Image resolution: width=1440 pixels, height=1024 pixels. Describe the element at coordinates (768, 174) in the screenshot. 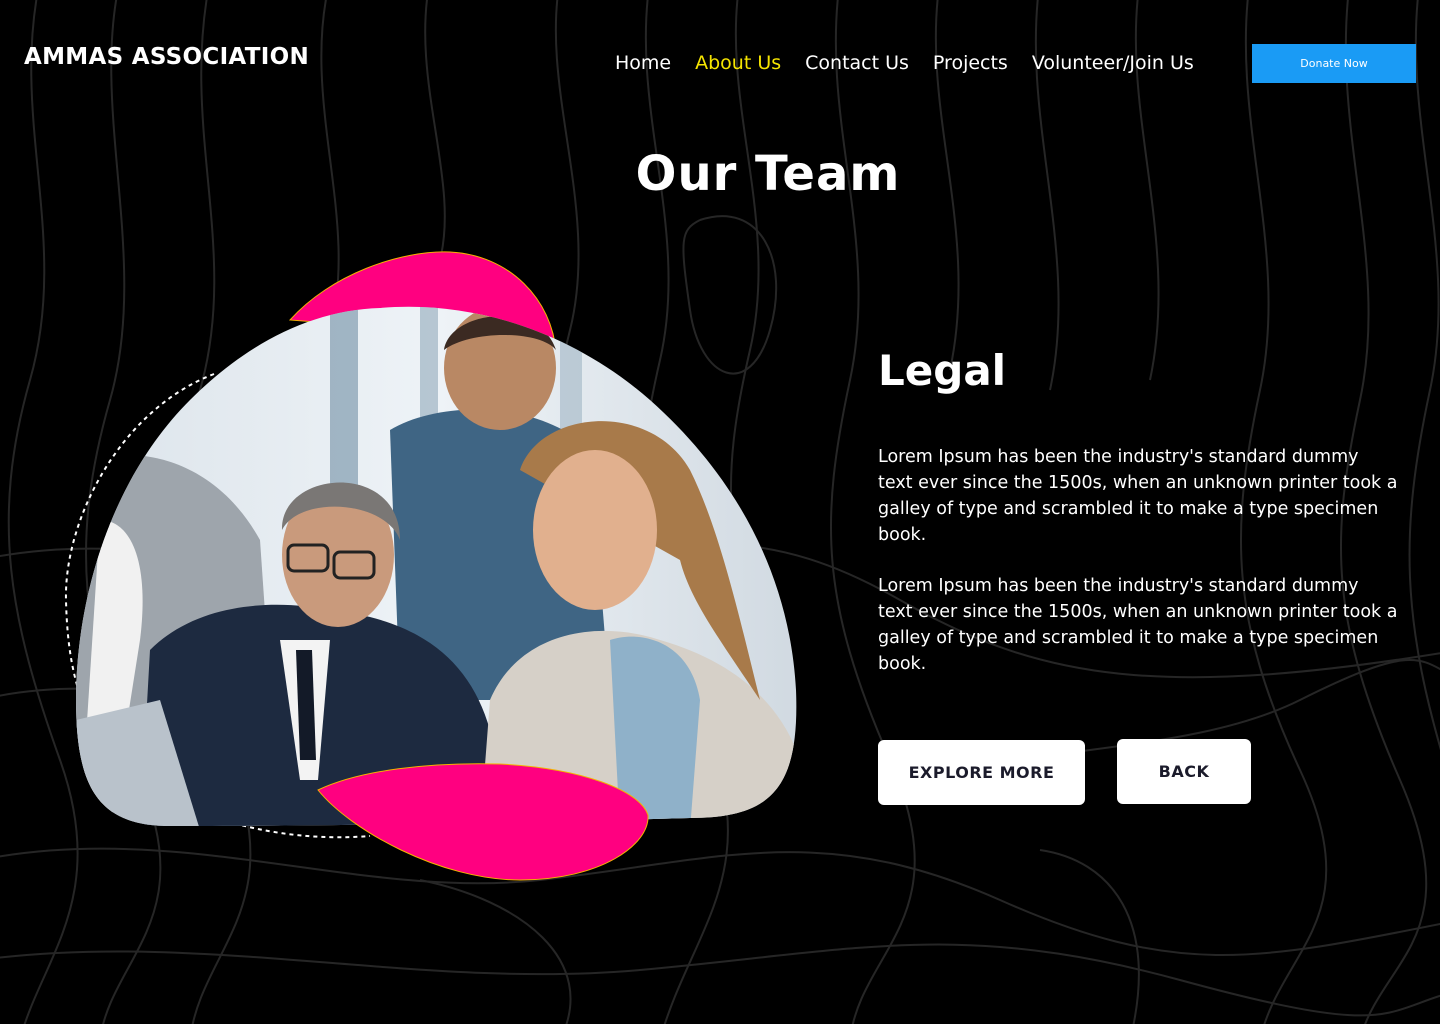

I see `page-title: Our Team` at that location.